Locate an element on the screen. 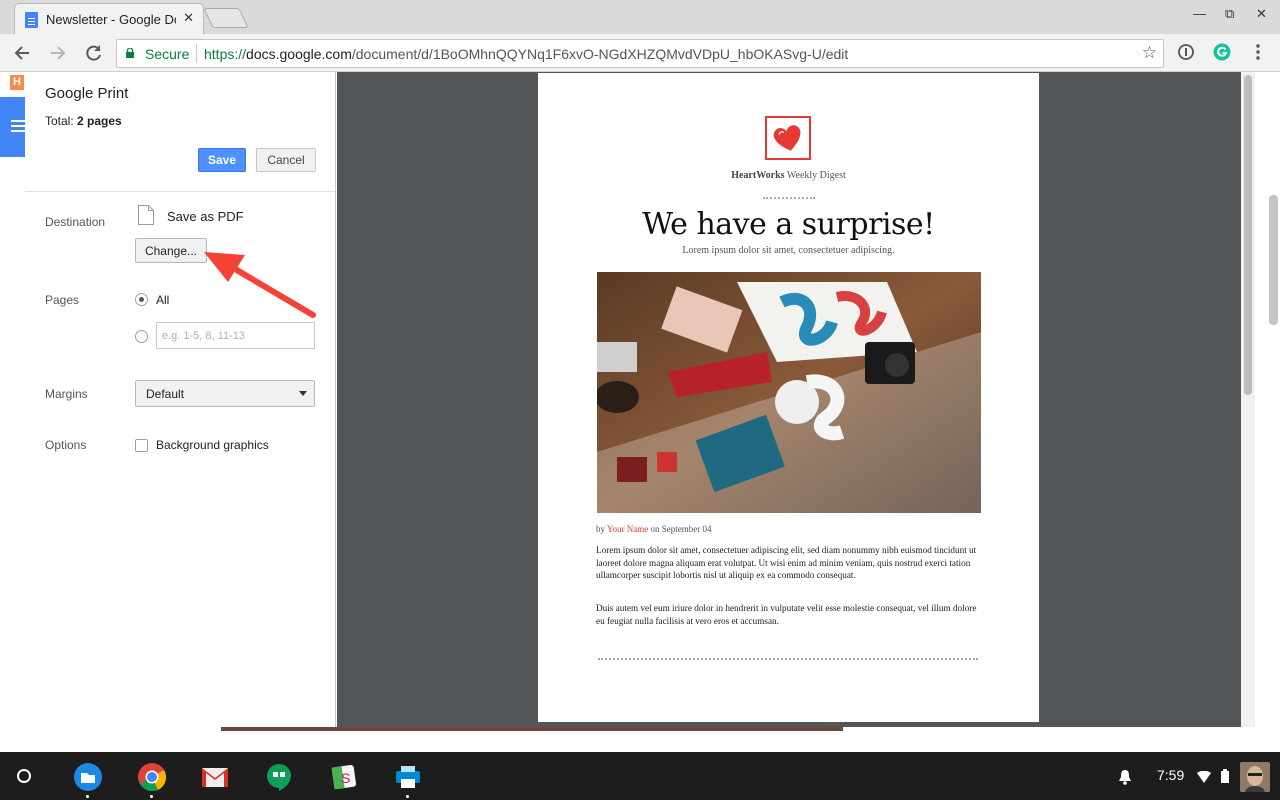 This screenshot has height=800, width=1280. star-icon: ☆ is located at coordinates (1149, 53).